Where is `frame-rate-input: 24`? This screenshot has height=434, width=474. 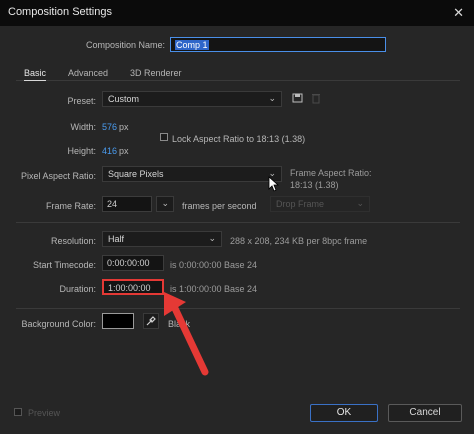
frame-rate-input: 24 is located at coordinates (127, 204).